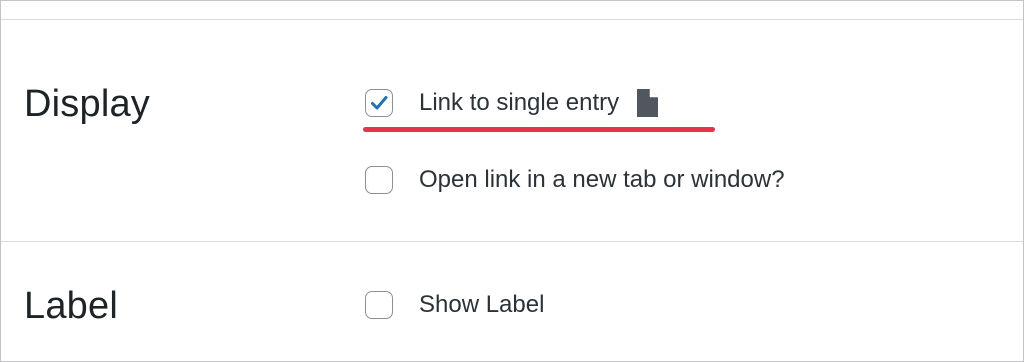 The height and width of the screenshot is (362, 1024). I want to click on open-in-new-tab-checkbox, so click(379, 180).